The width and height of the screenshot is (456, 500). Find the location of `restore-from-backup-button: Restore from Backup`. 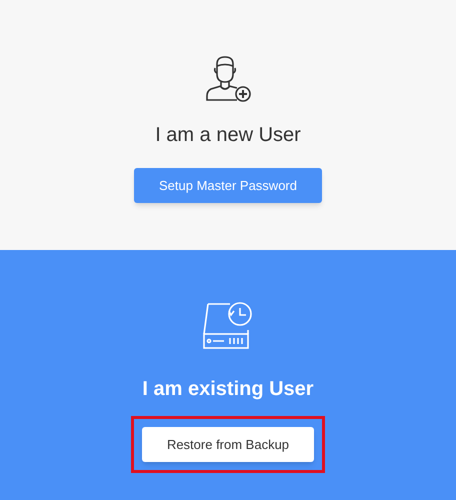

restore-from-backup-button: Restore from Backup is located at coordinates (228, 444).